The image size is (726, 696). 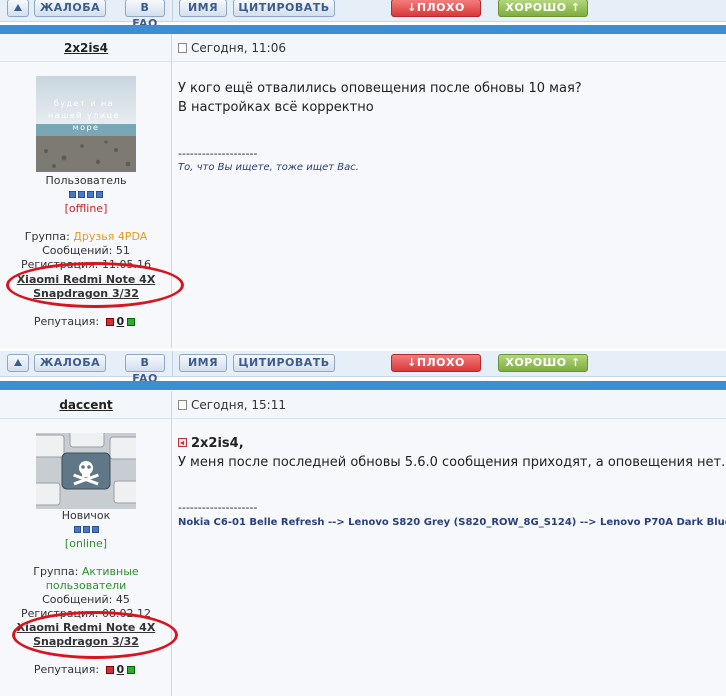 I want to click on author-rank: Новичок, so click(x=86, y=515).